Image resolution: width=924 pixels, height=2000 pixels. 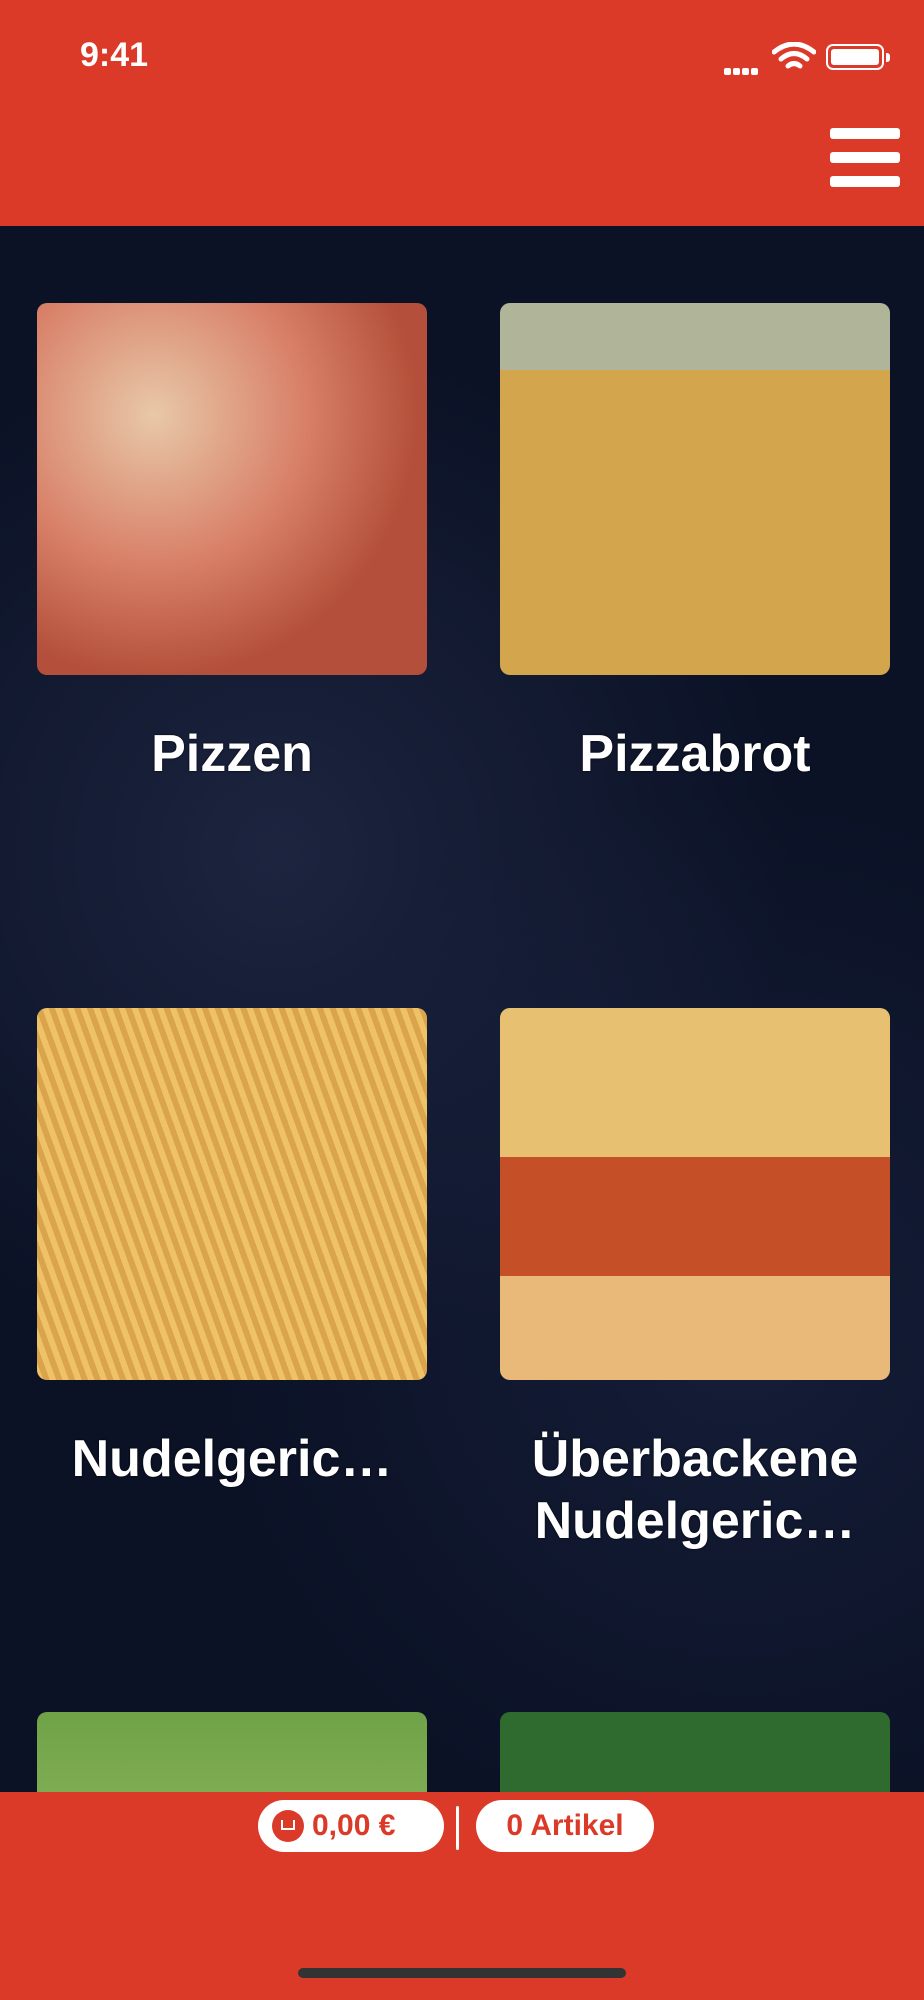 I want to click on category-tile-pizzen: Pizzen, so click(x=232, y=544).